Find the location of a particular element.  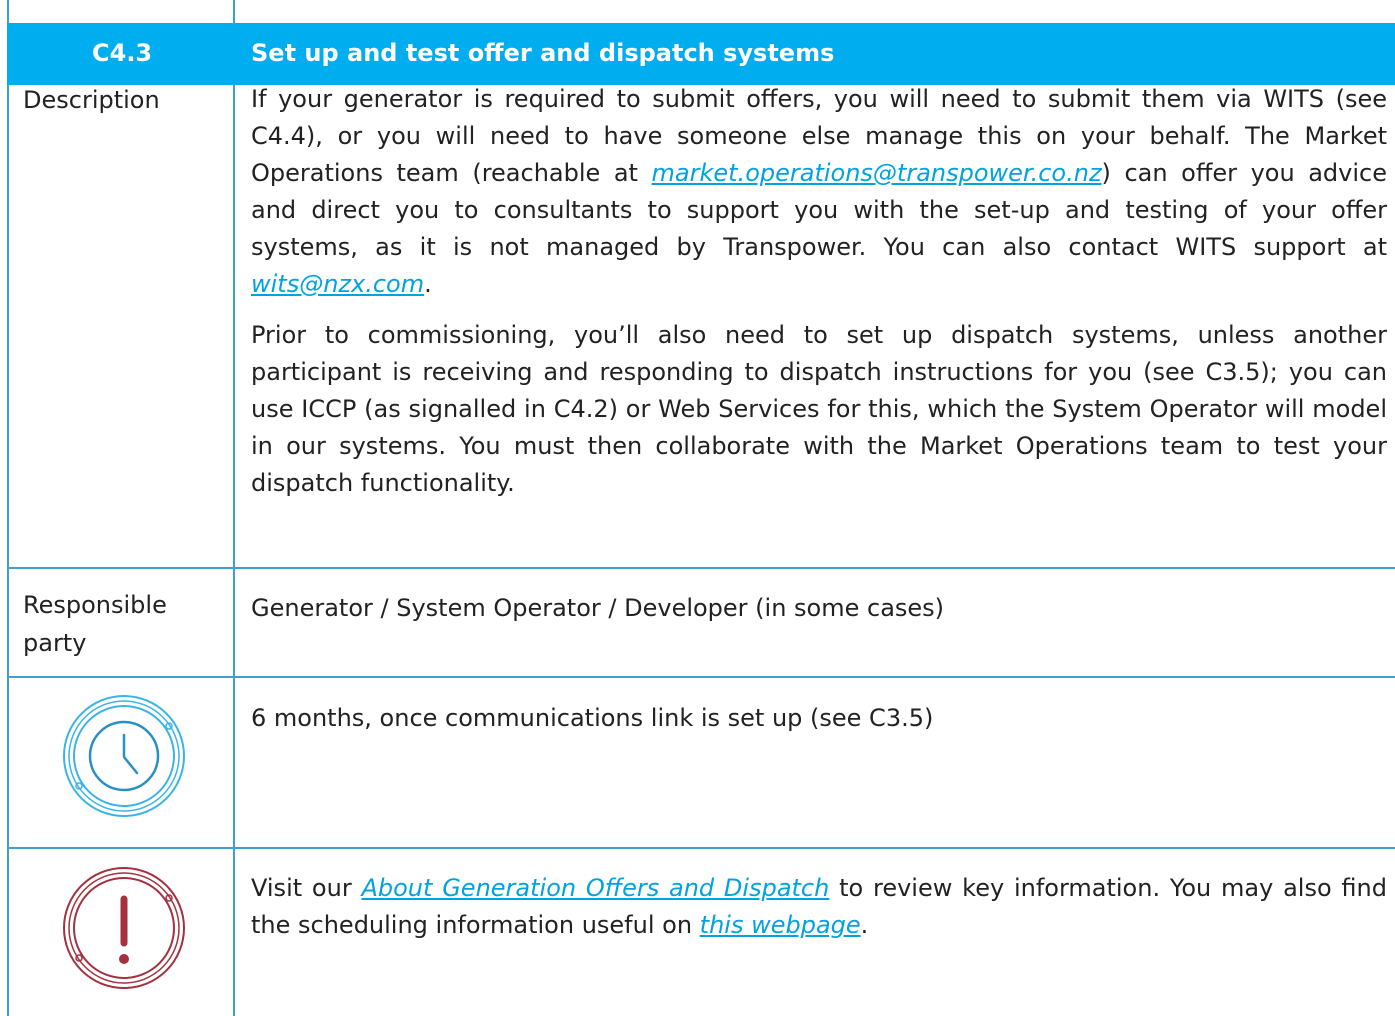

wits-support-email-link: wits@nzx.com is located at coordinates (337, 284).